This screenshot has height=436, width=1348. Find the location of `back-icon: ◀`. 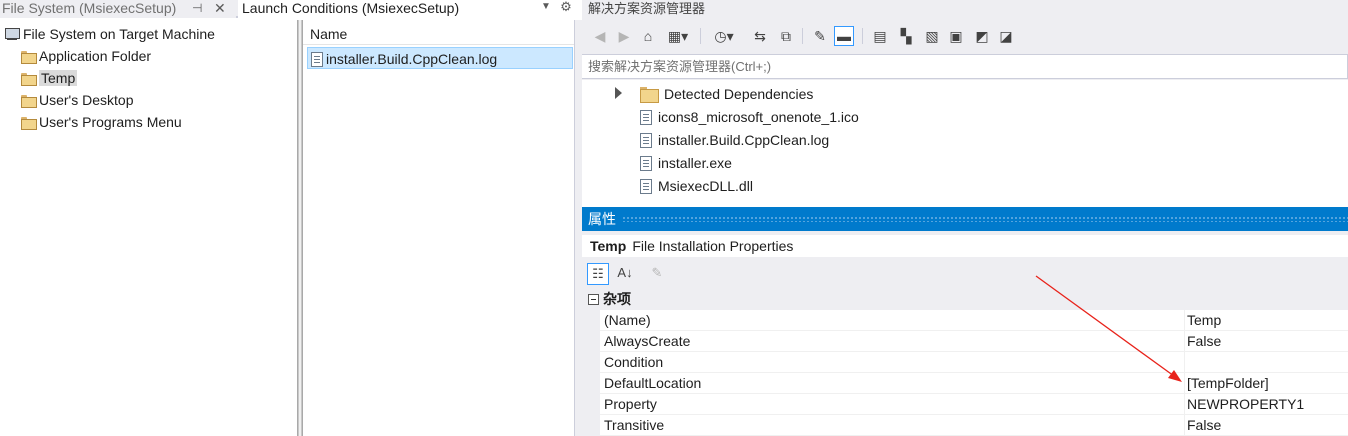

back-icon: ◀ is located at coordinates (600, 36).